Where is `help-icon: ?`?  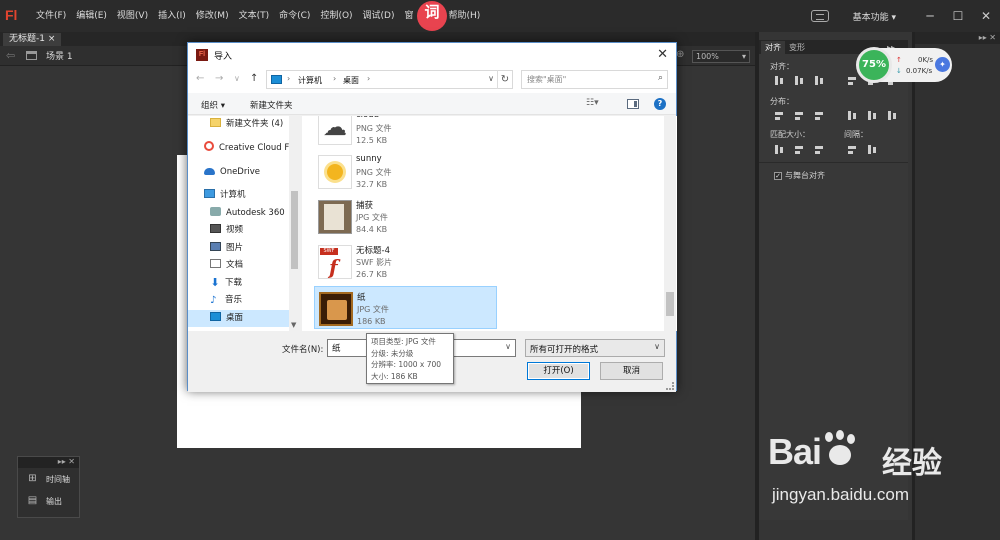
help-icon: ? is located at coordinates (660, 104).